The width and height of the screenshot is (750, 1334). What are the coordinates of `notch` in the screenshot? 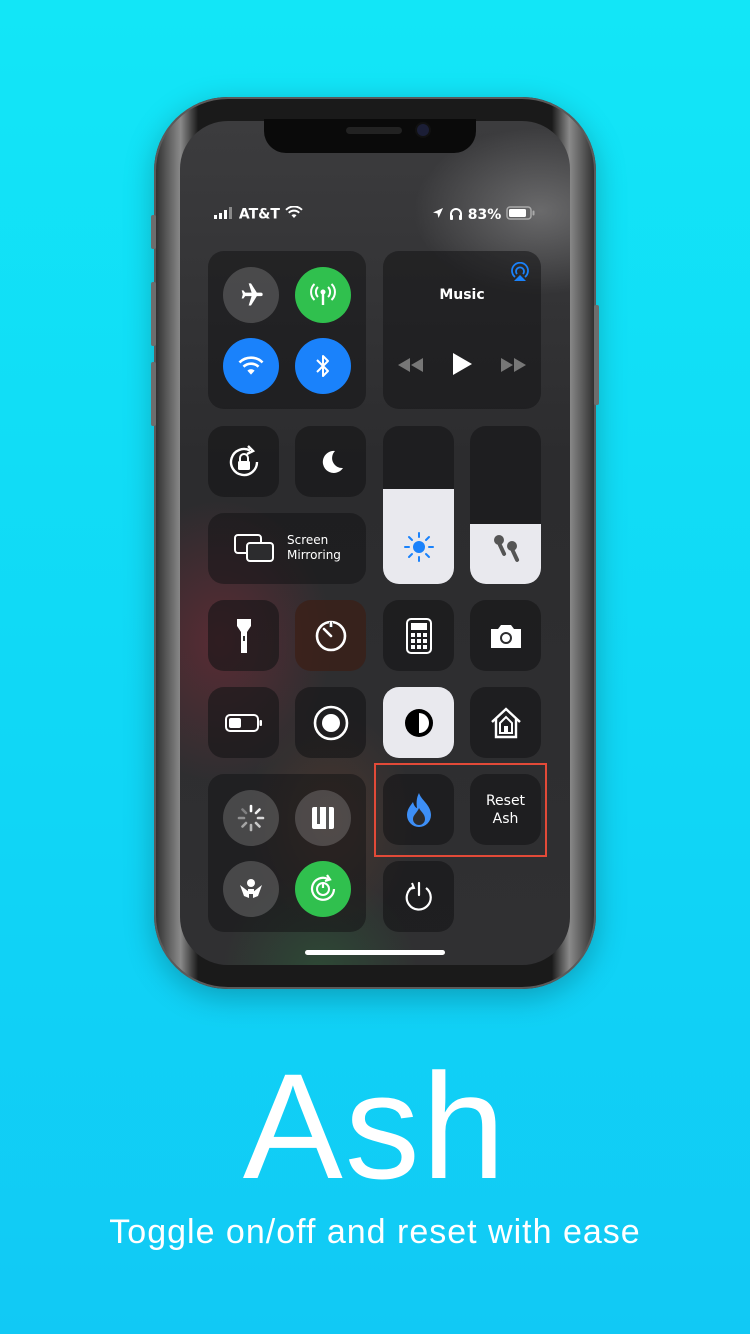 It's located at (370, 136).